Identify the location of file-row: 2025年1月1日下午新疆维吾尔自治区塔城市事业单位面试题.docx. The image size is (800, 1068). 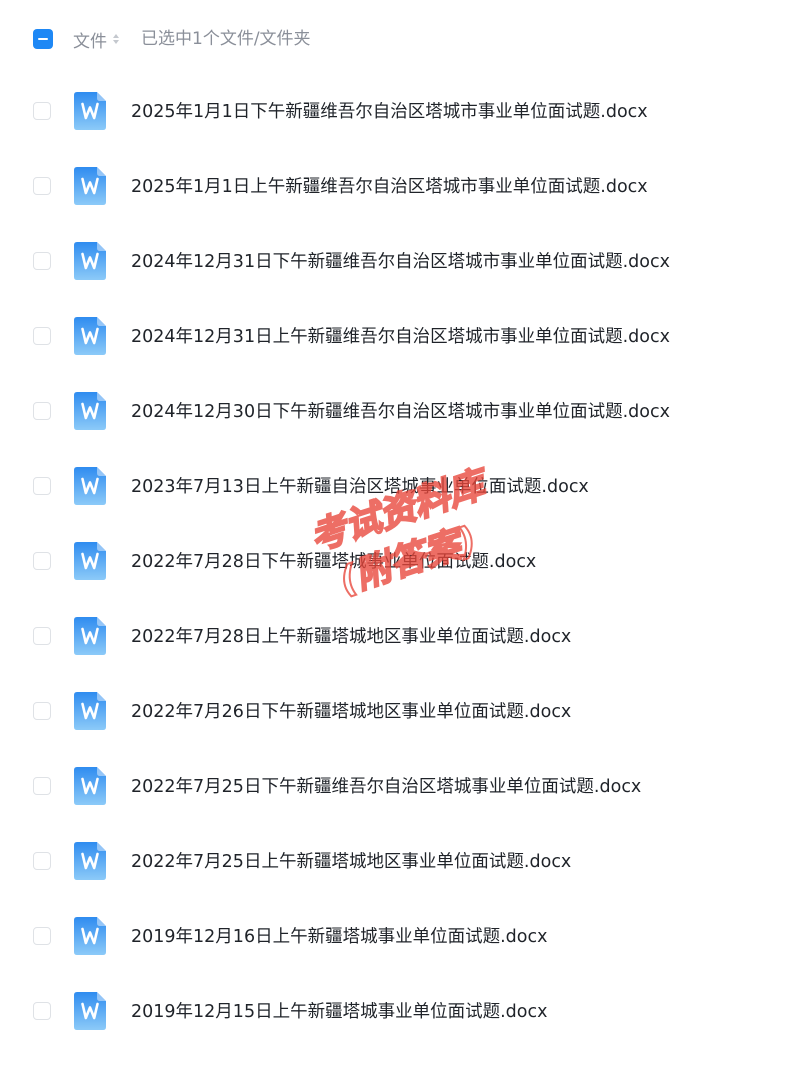
(400, 112).